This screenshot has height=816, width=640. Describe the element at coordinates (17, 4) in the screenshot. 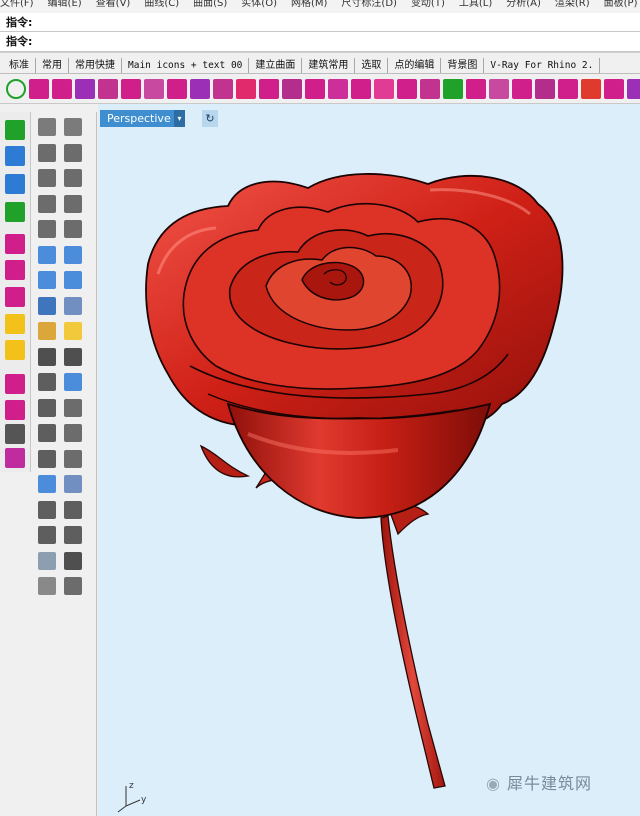

I see `menu-item-0: 文件(F)` at that location.